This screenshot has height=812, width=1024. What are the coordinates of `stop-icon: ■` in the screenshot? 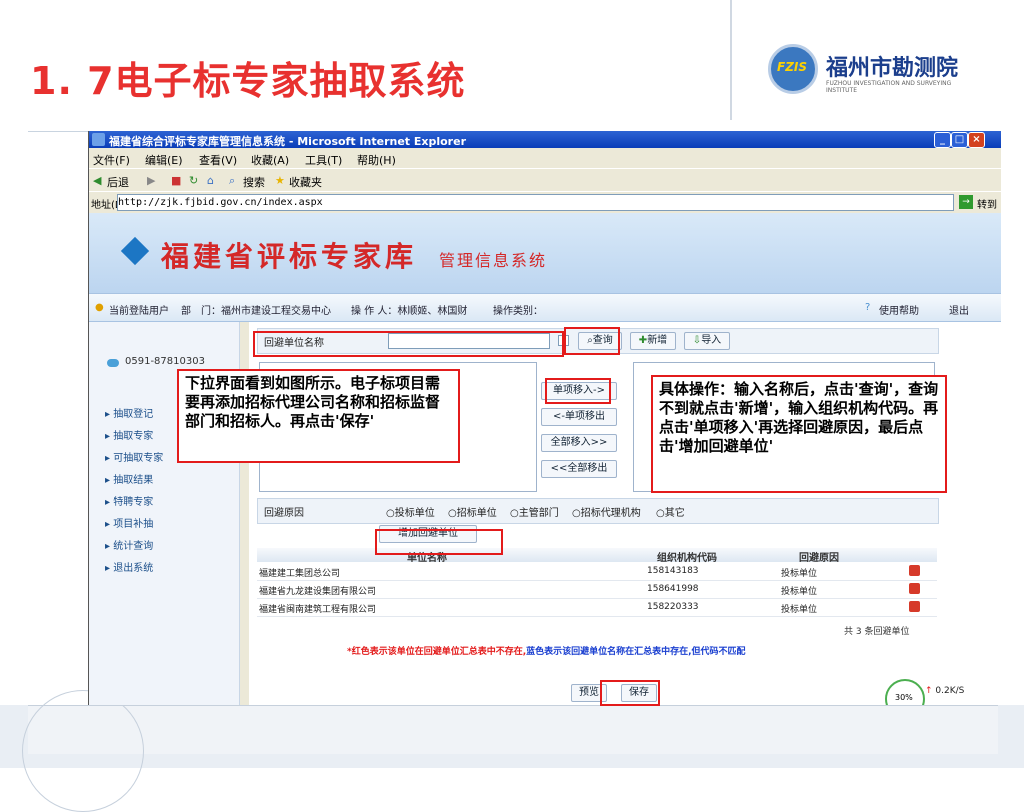 It's located at (176, 180).